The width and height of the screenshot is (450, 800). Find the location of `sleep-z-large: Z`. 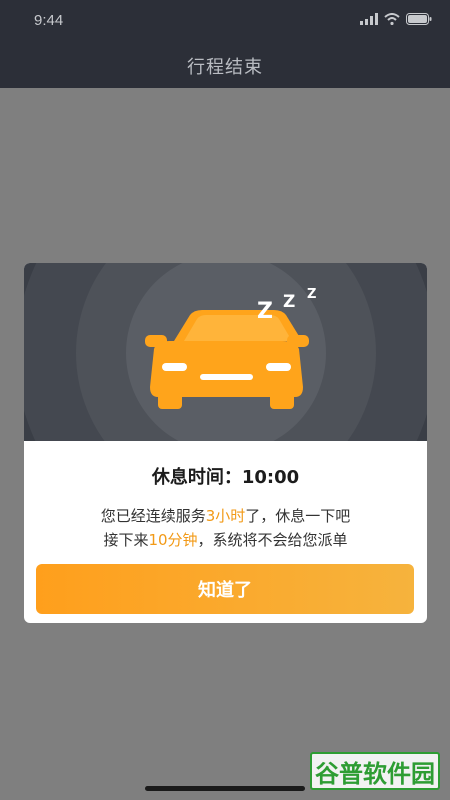

sleep-z-large: Z is located at coordinates (265, 311).